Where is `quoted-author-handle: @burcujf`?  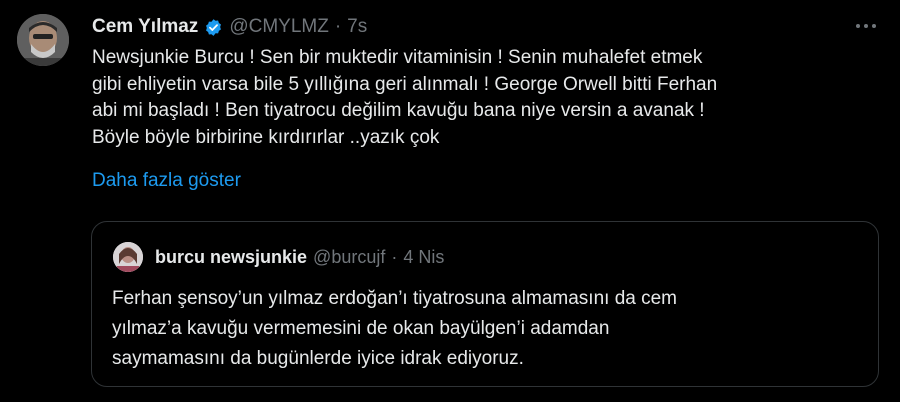 quoted-author-handle: @burcujf is located at coordinates (349, 256).